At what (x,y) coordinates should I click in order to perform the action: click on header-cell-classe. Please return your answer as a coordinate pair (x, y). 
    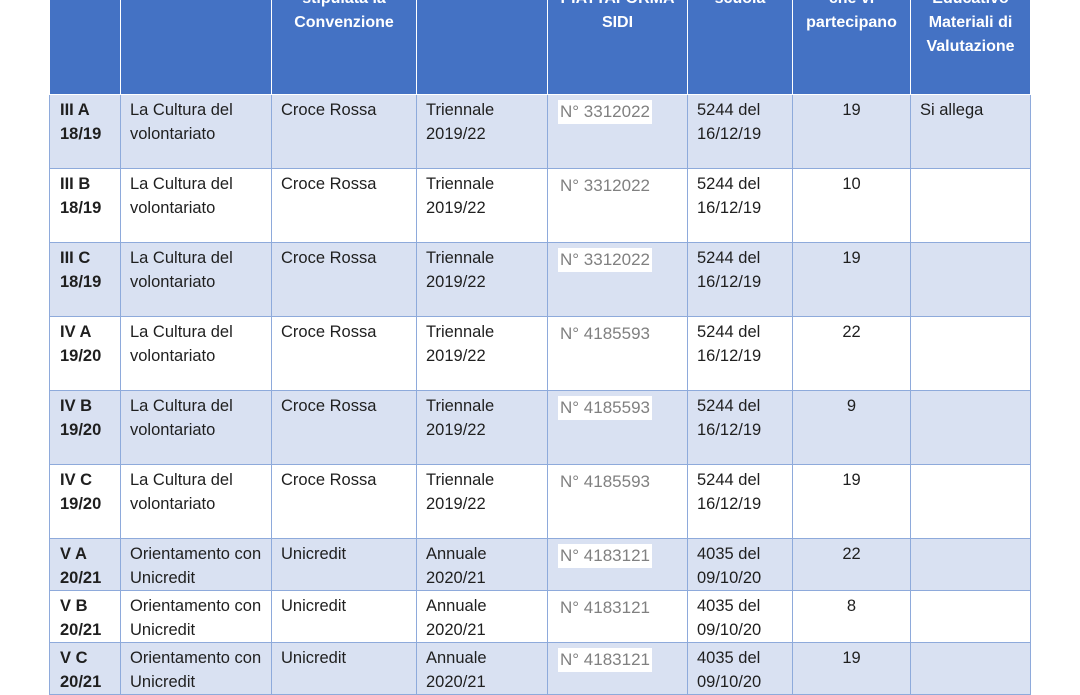
    Looking at the image, I should click on (85, 47).